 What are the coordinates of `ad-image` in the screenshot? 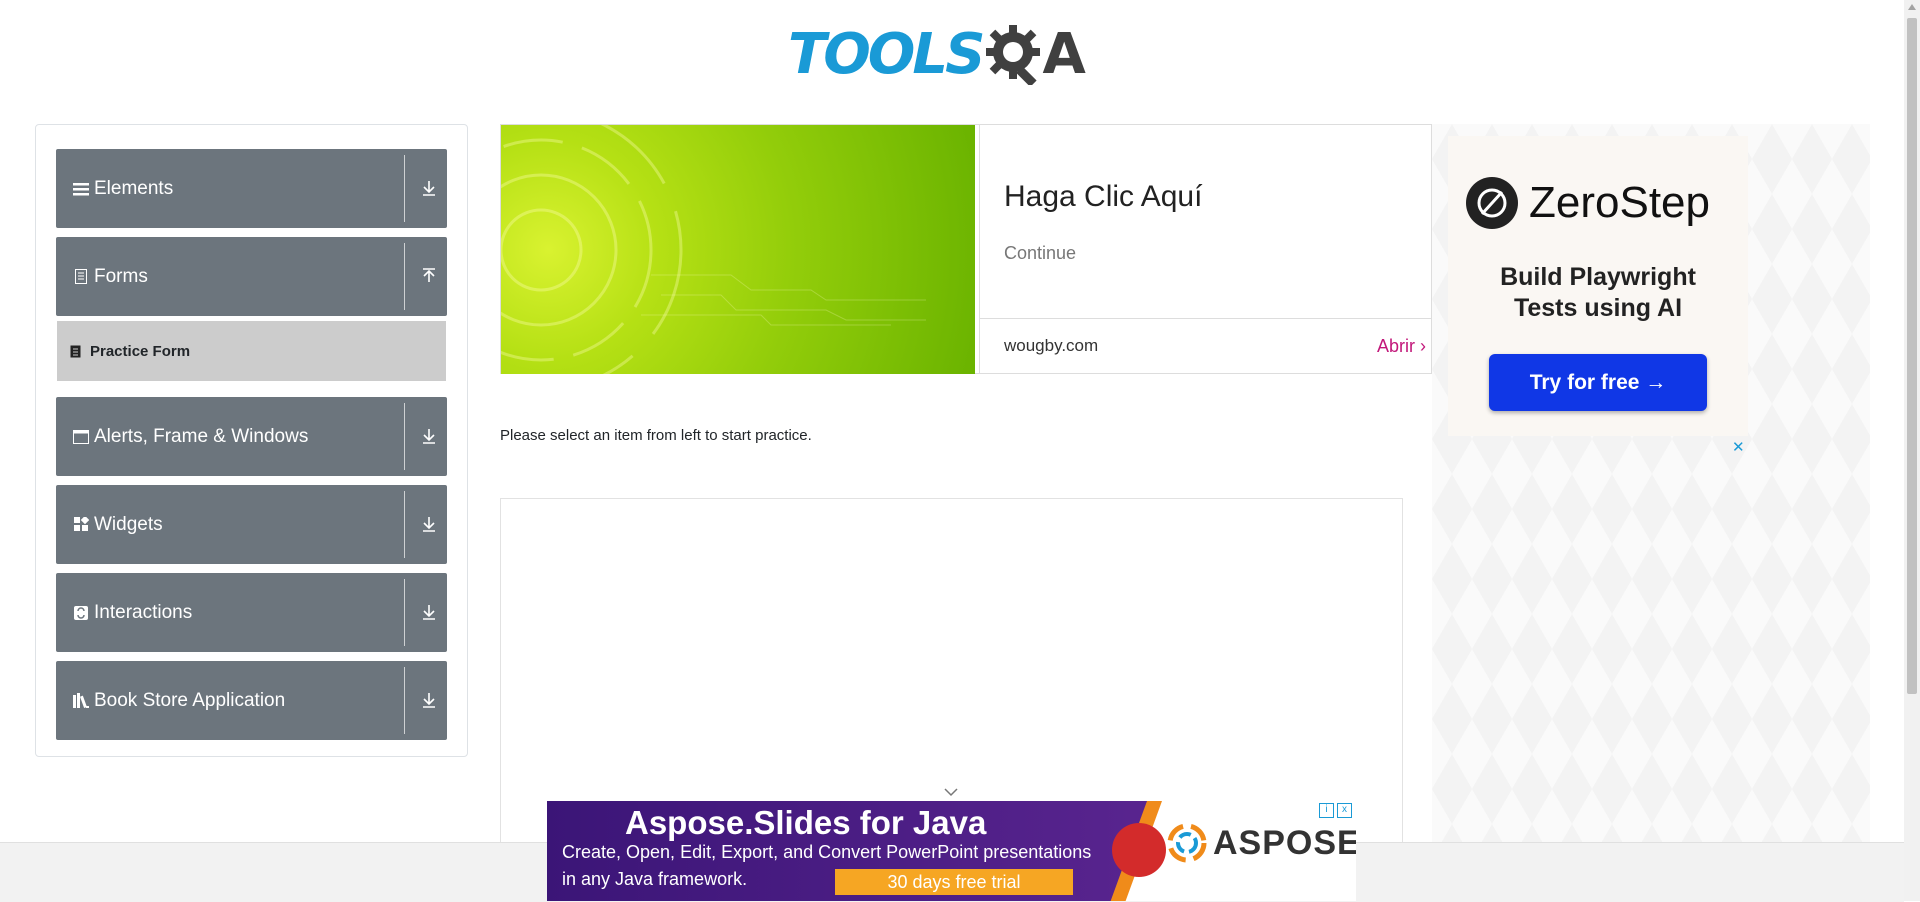 It's located at (738, 249).